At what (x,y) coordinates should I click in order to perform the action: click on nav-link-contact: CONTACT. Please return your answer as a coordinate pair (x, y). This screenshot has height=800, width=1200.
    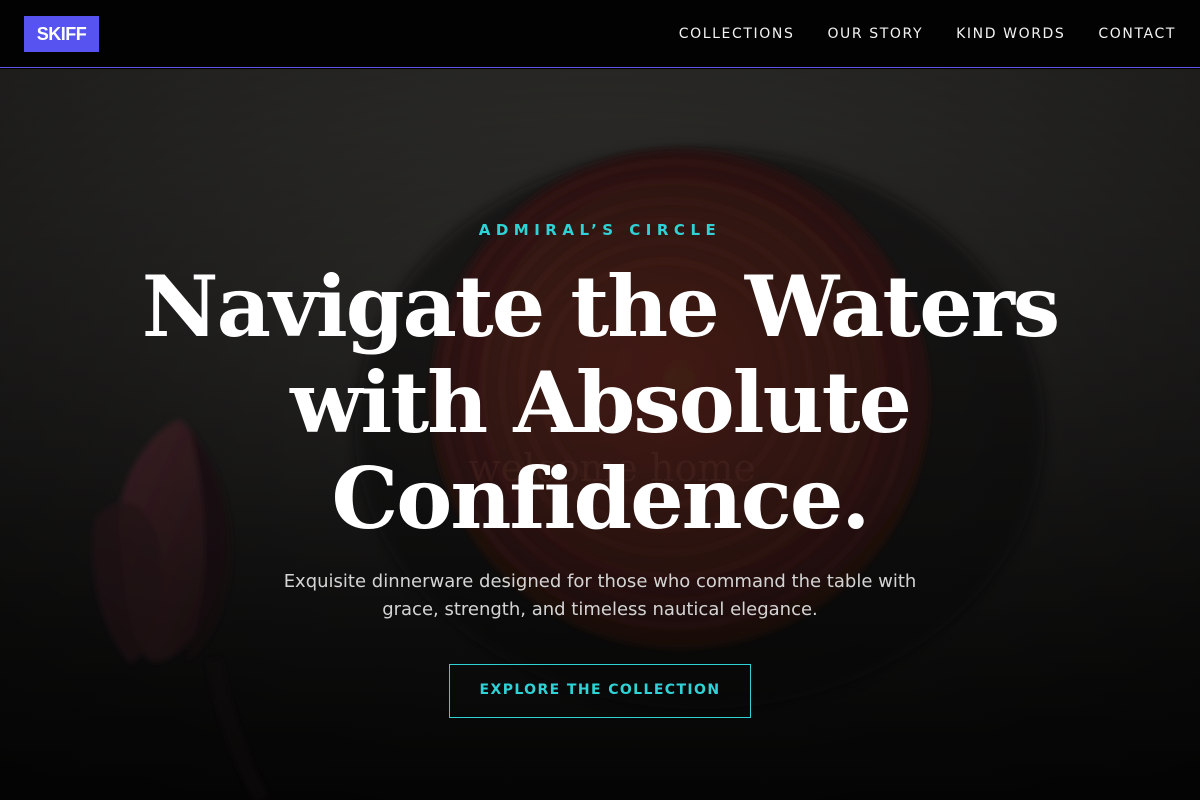
    Looking at the image, I should click on (1137, 34).